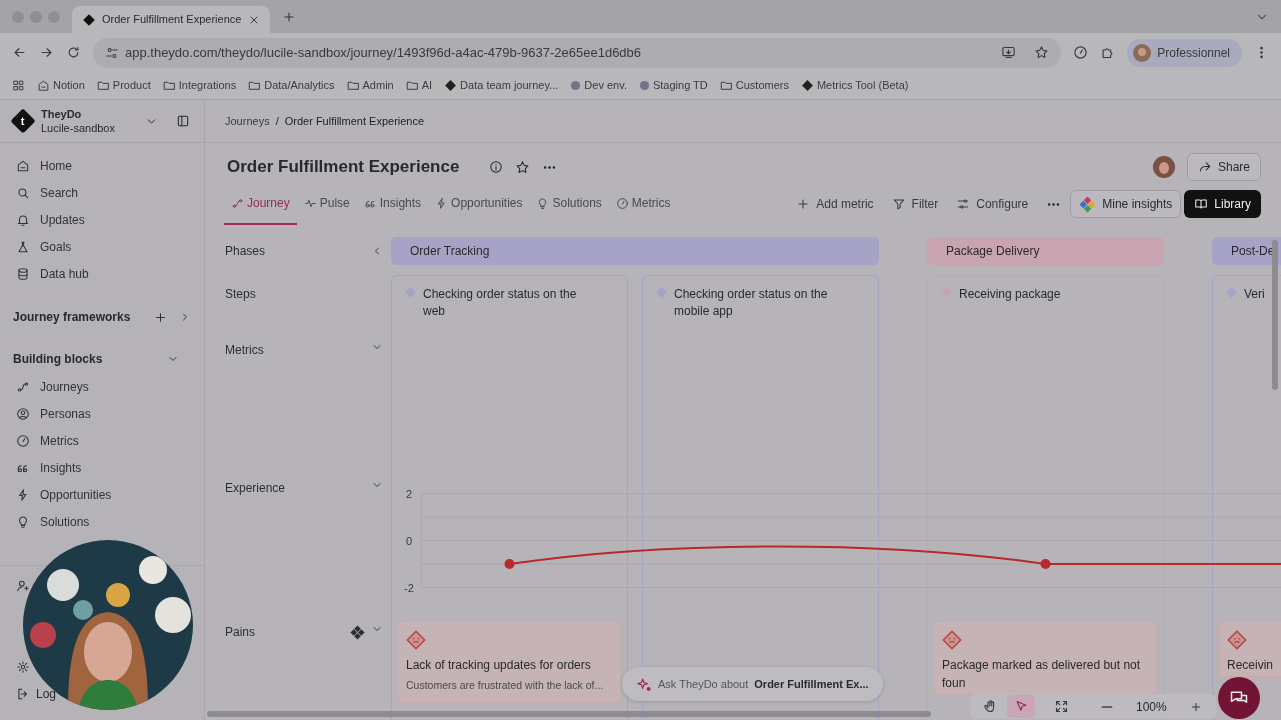 This screenshot has width=1281, height=720. Describe the element at coordinates (260, 204) in the screenshot. I see `tab: Journey` at that location.